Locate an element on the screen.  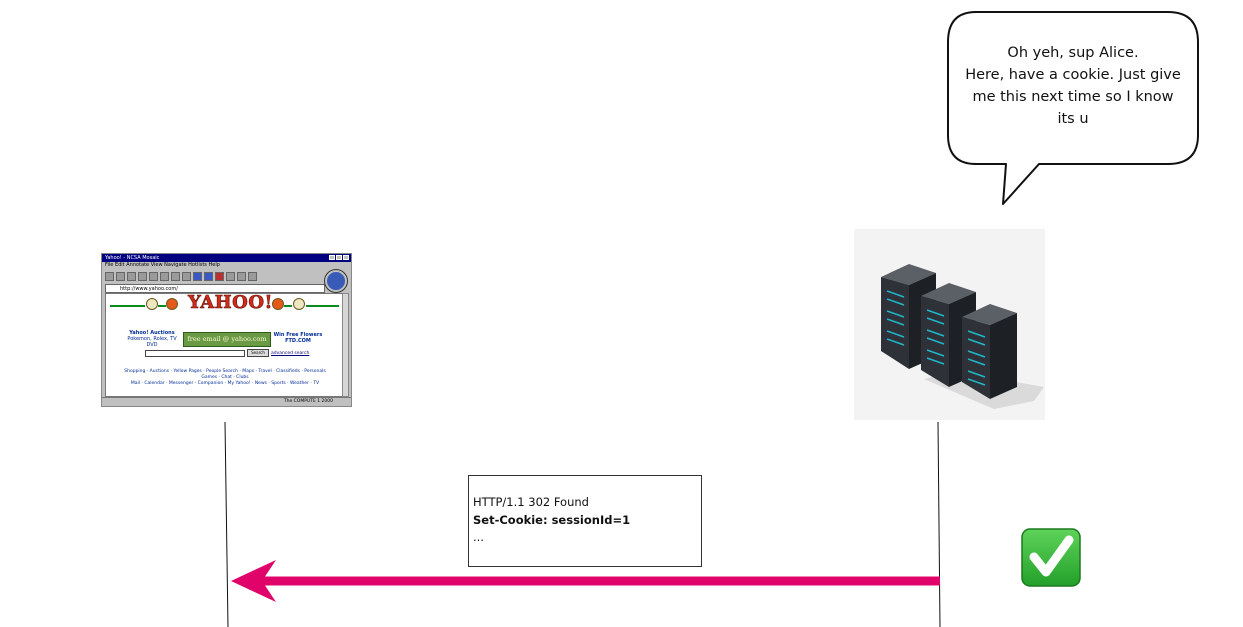
flowers-promo: Win Free Flowers FTD.COM is located at coordinates (298, 338).